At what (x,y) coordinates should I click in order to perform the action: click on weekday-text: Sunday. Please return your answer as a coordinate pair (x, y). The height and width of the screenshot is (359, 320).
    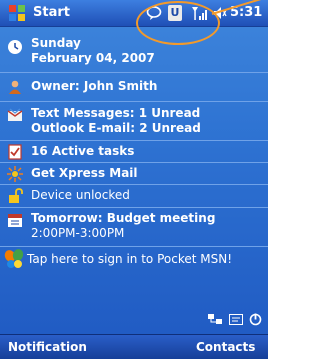
    Looking at the image, I should click on (56, 43).